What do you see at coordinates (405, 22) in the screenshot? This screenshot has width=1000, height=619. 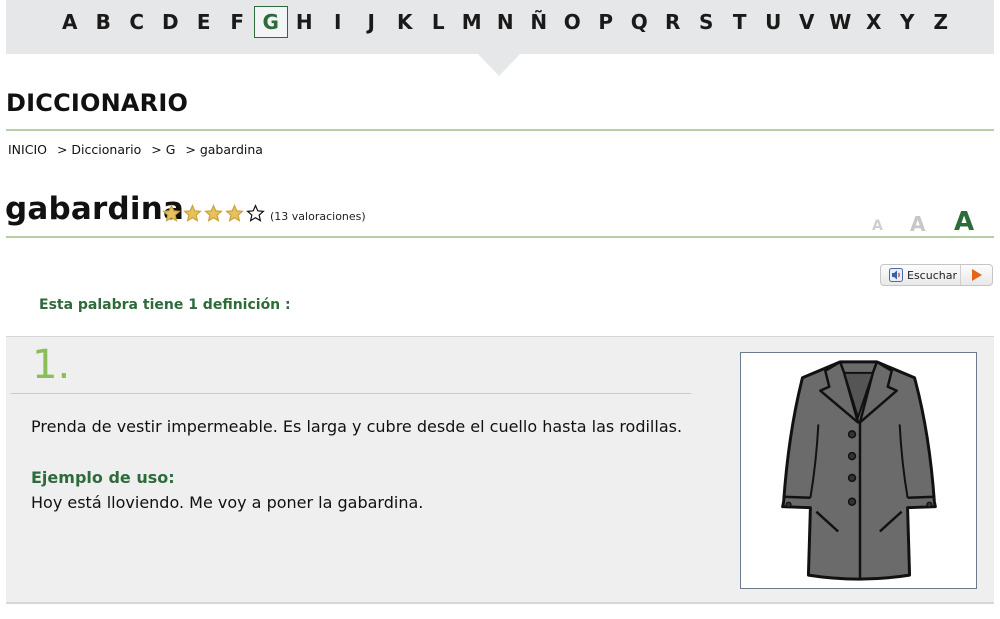 I see `alphabet-letter-k: K` at bounding box center [405, 22].